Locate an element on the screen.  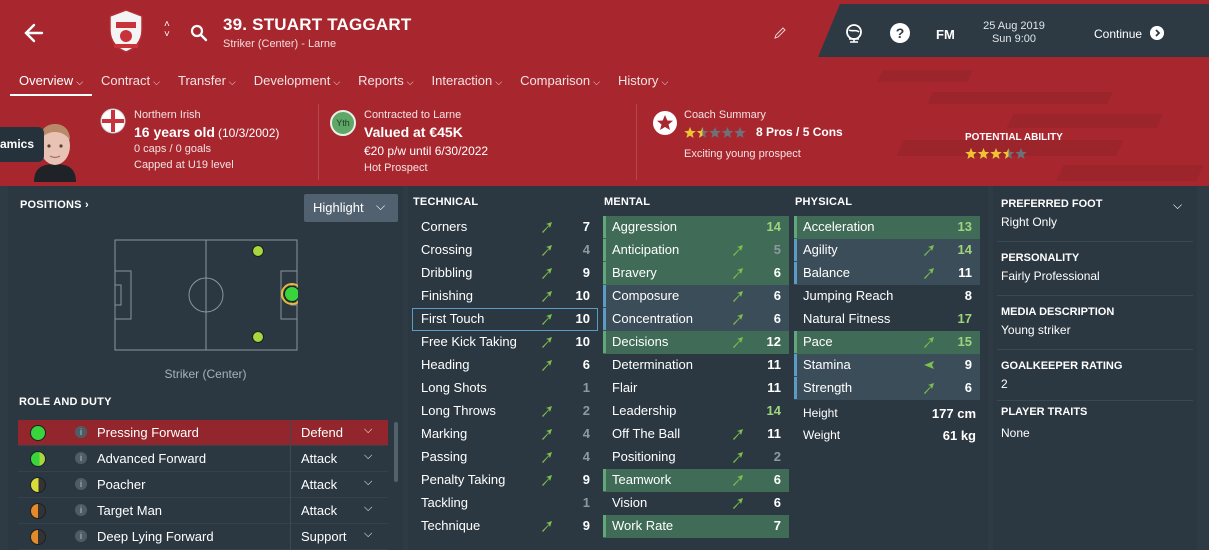
attribute-row: Off The Ball 11 is located at coordinates (696, 434).